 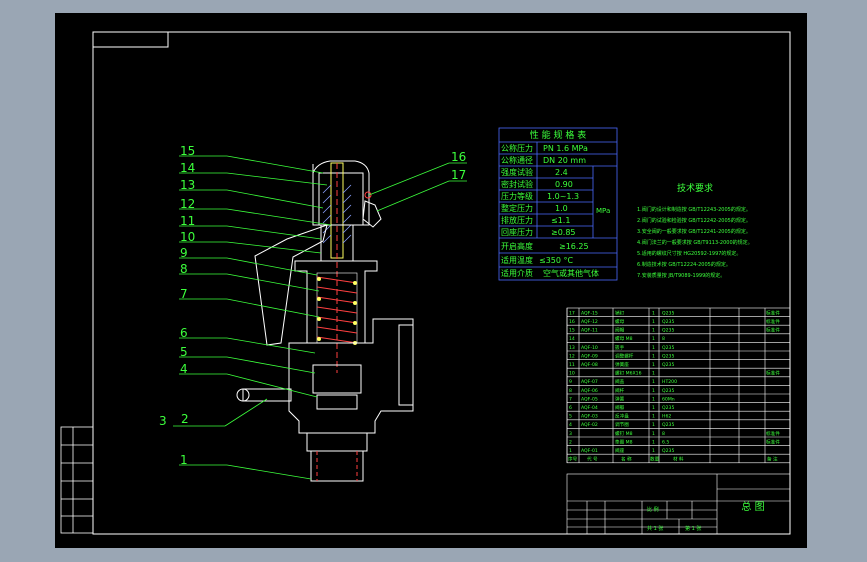 What do you see at coordinates (589, 425) in the screenshot?
I see `bom-code: AQF-02` at bounding box center [589, 425].